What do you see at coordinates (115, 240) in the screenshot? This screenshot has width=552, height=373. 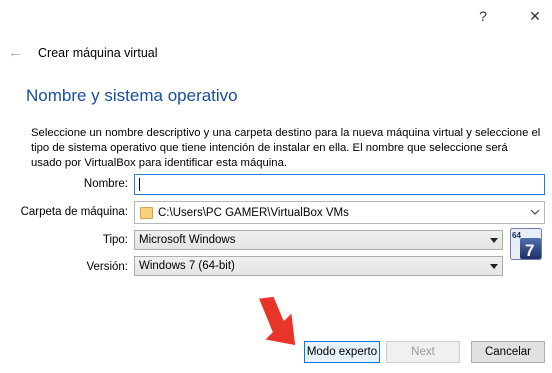 I see `type-label: Tipo:` at bounding box center [115, 240].